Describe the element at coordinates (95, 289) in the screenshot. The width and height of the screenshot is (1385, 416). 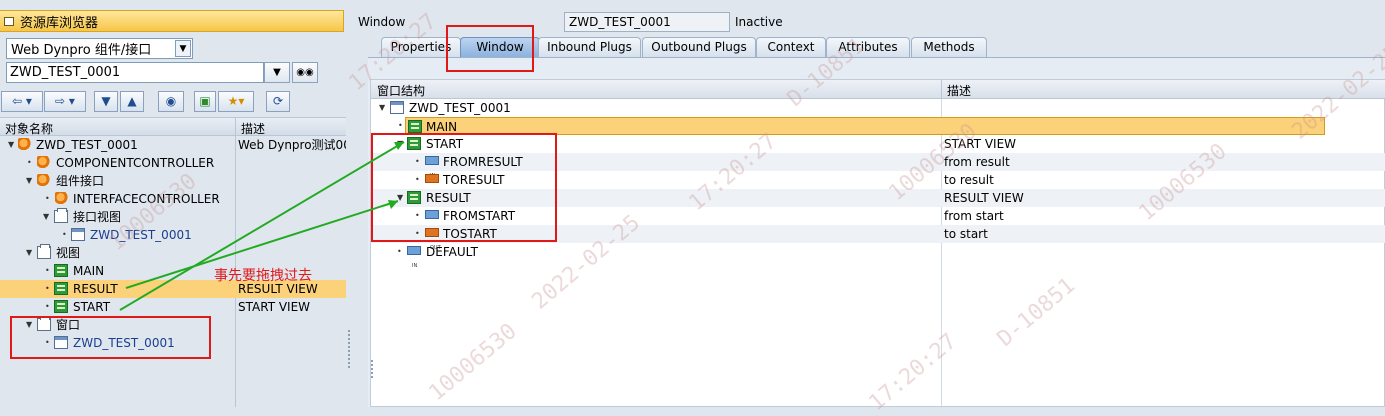
I see `tree-node-label: RESULT` at that location.